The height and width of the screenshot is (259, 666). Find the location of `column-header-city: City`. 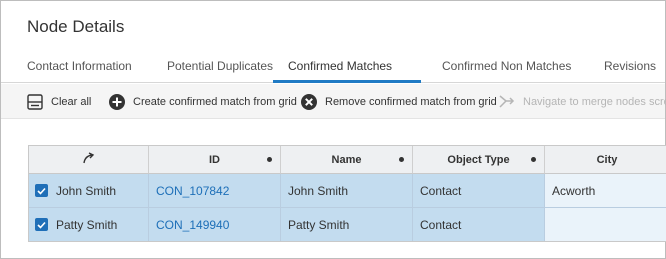

column-header-city: City is located at coordinates (605, 160).